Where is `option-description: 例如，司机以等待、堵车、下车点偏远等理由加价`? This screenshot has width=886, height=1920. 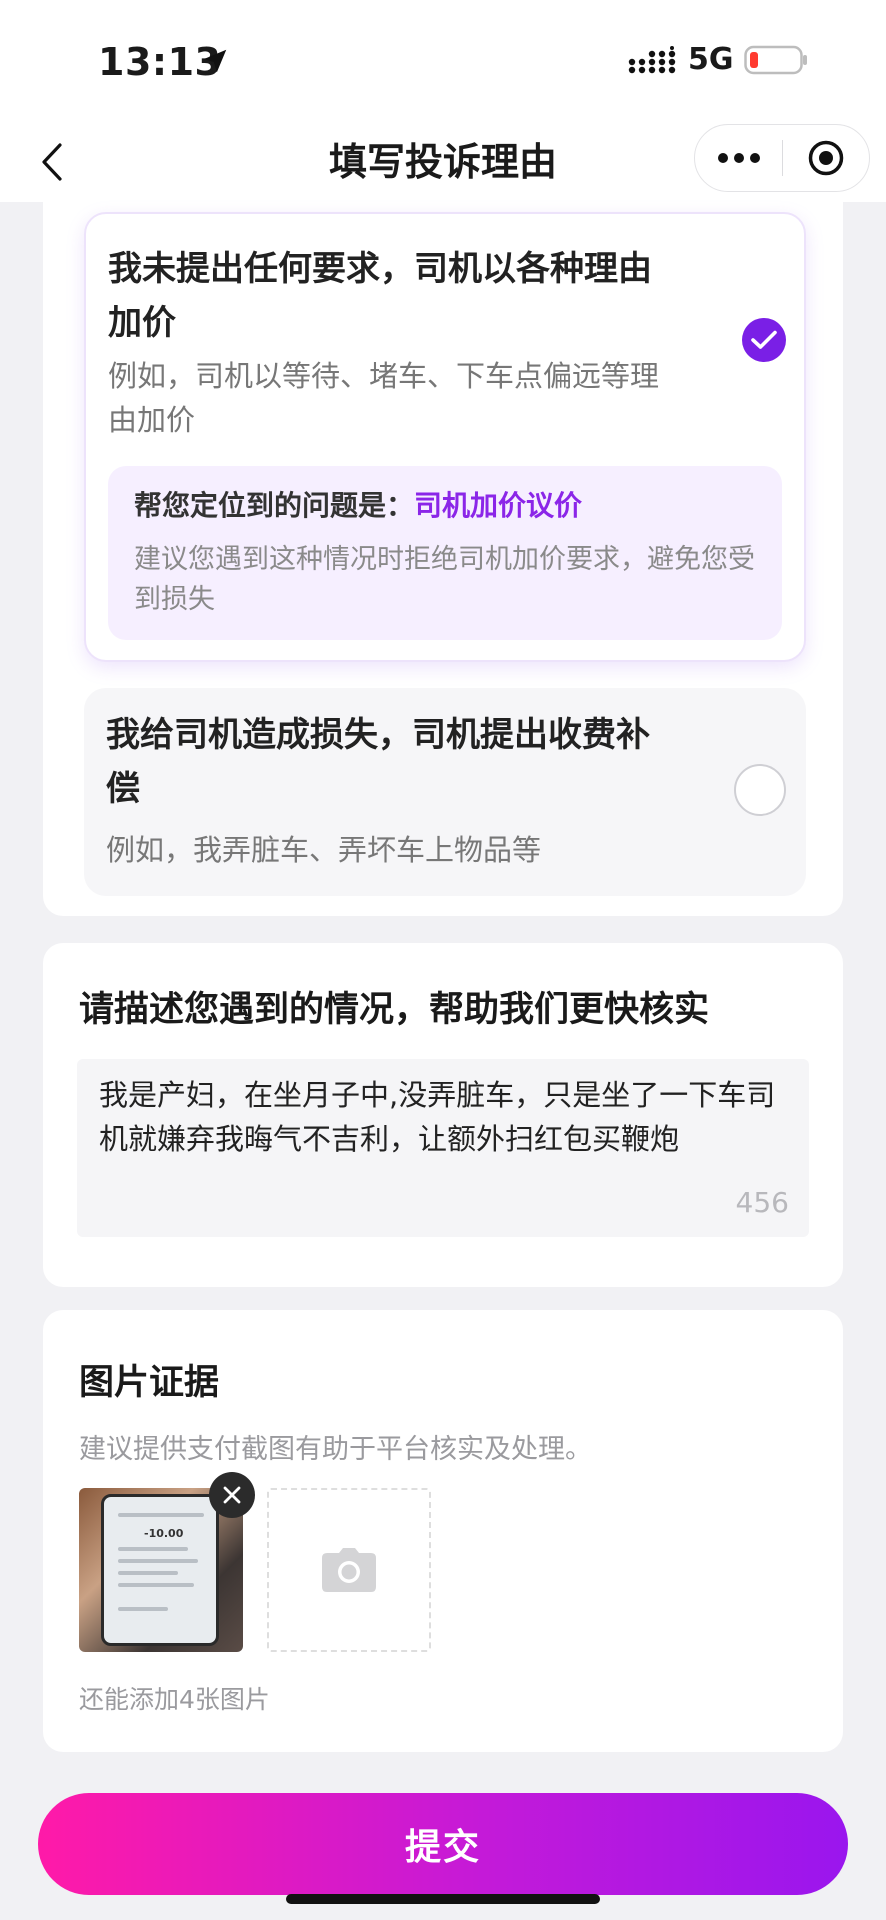 option-description: 例如，司机以等待、堵车、下车点偏远等理由加价 is located at coordinates (384, 398).